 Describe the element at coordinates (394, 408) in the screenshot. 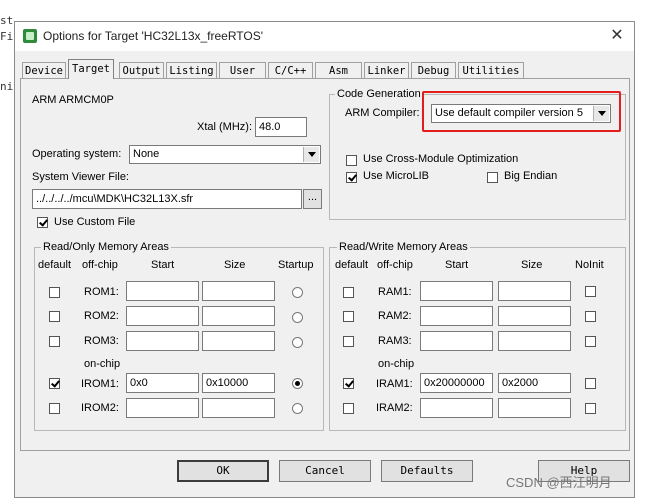

I see `iram2-label: IRAM2:` at that location.